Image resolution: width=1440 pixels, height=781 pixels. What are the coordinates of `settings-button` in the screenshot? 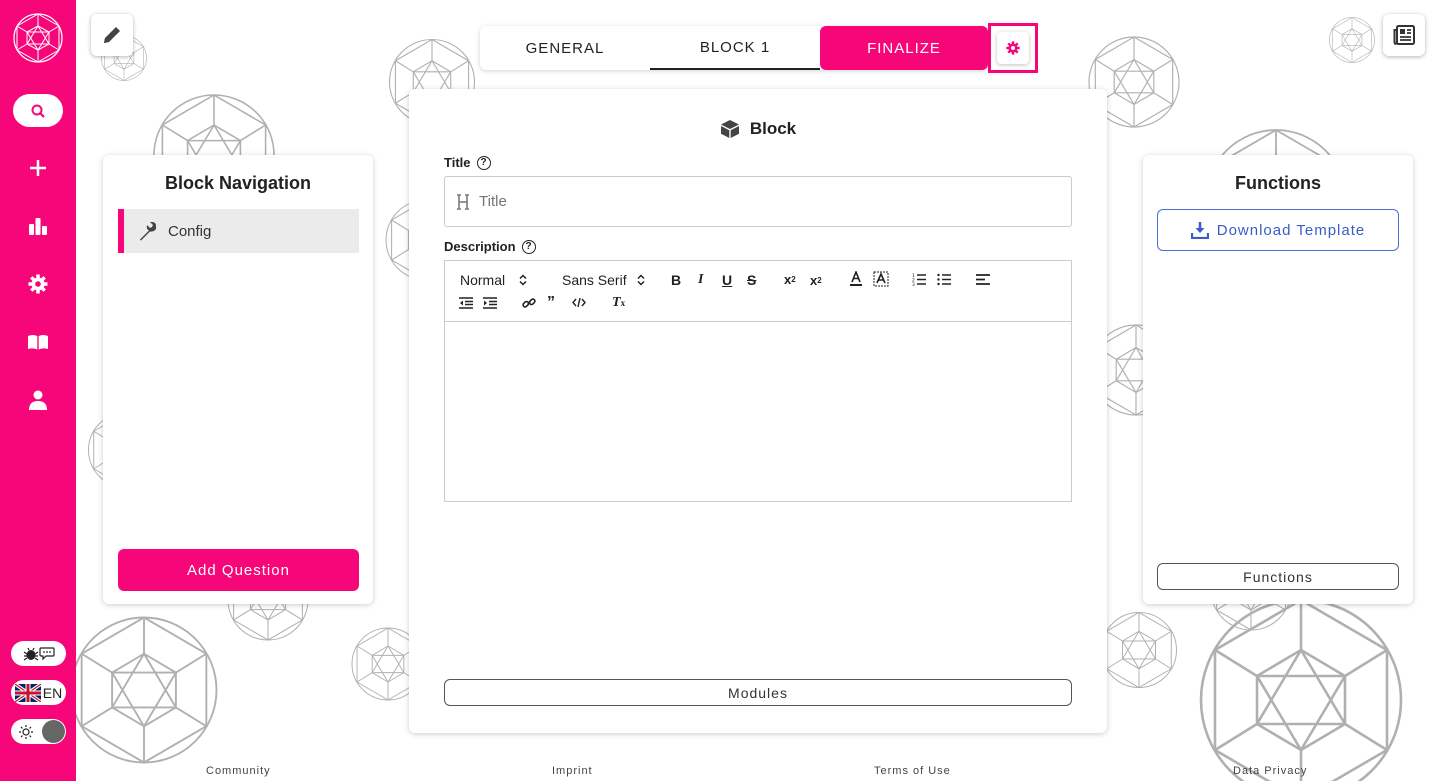 It's located at (38, 284).